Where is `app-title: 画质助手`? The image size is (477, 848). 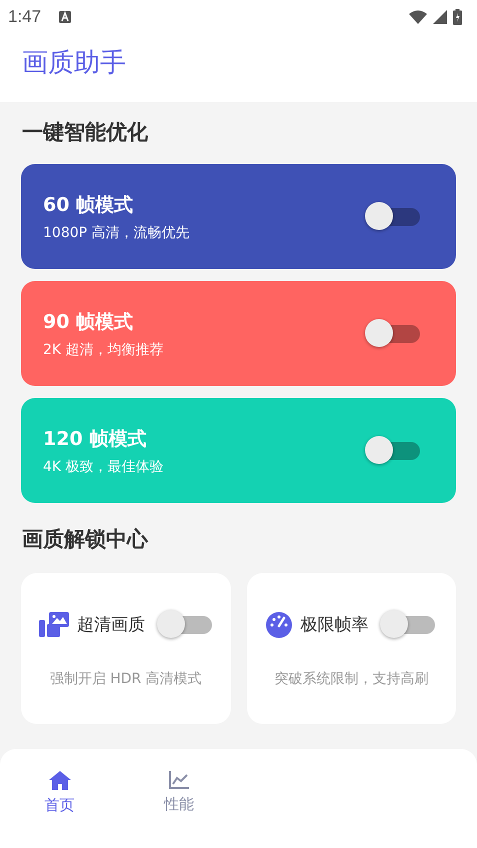
app-title: 画质助手 is located at coordinates (74, 63).